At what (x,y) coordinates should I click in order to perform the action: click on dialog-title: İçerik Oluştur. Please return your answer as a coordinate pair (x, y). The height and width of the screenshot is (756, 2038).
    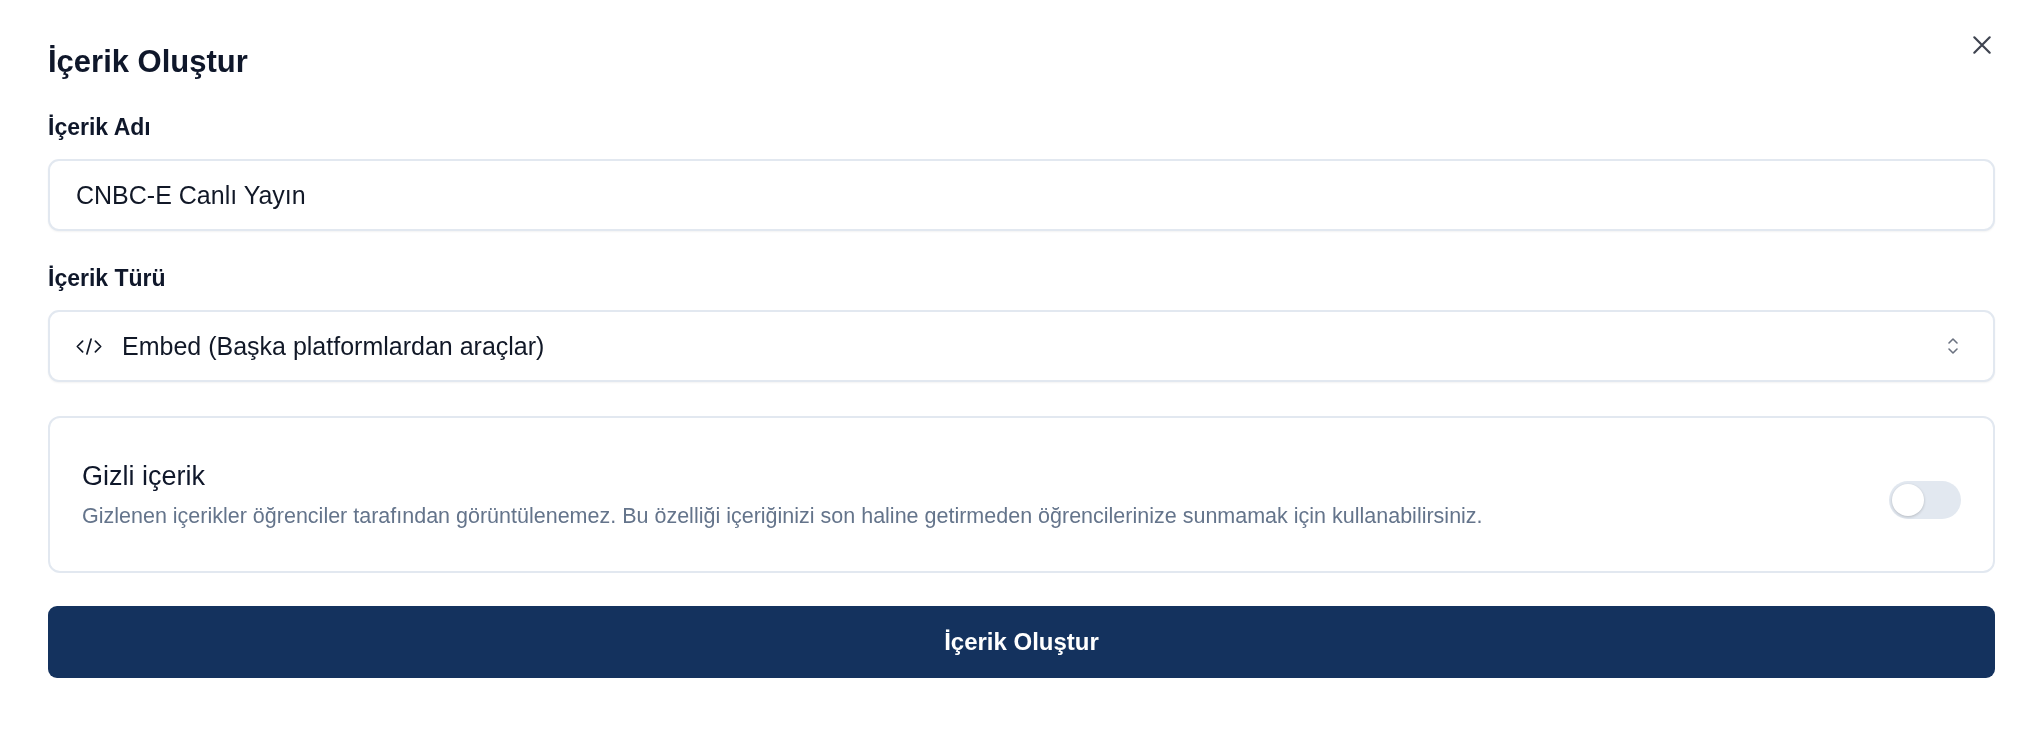
    Looking at the image, I should click on (148, 62).